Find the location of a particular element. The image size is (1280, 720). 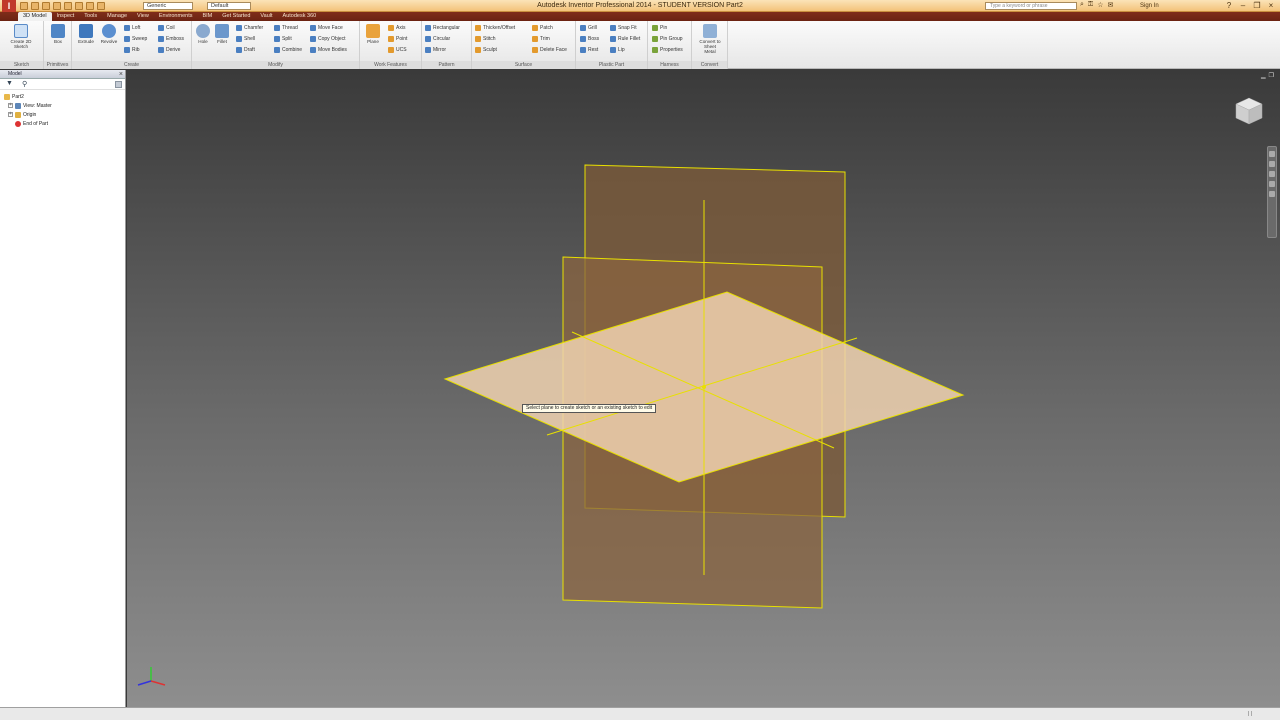

snap-fit-button: Snap Fit is located at coordinates (625, 28).